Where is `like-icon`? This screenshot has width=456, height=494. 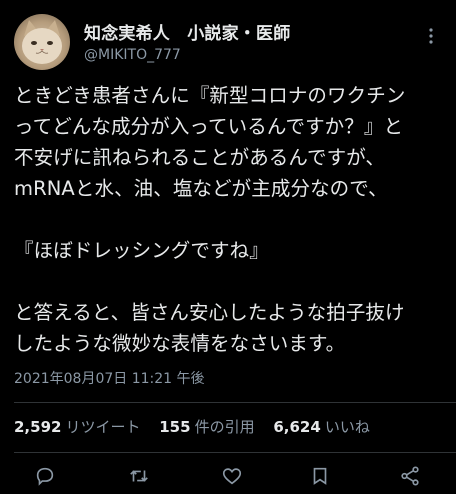
like-icon is located at coordinates (232, 476).